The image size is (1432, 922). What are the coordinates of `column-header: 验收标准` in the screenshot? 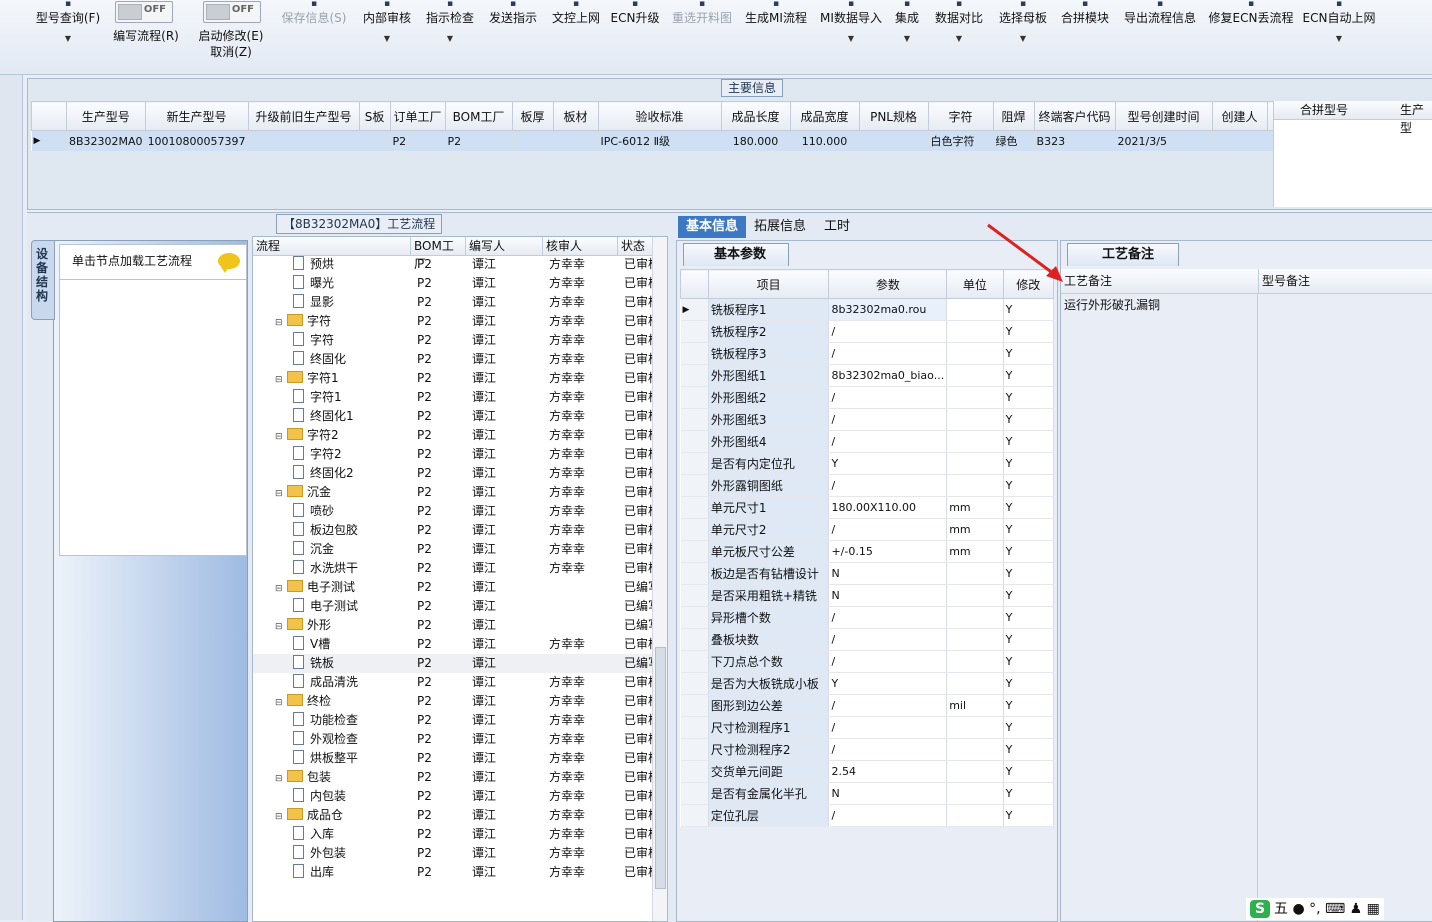 It's located at (659, 116).